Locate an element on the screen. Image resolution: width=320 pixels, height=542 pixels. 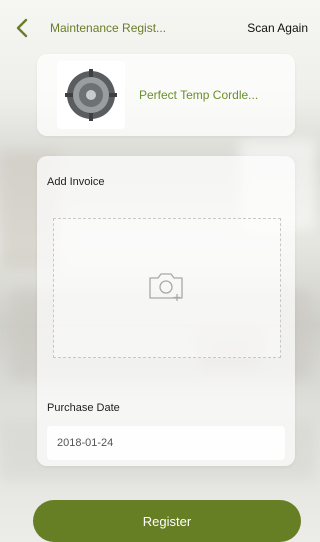
invoice-label: Add Invoice is located at coordinates (76, 182).